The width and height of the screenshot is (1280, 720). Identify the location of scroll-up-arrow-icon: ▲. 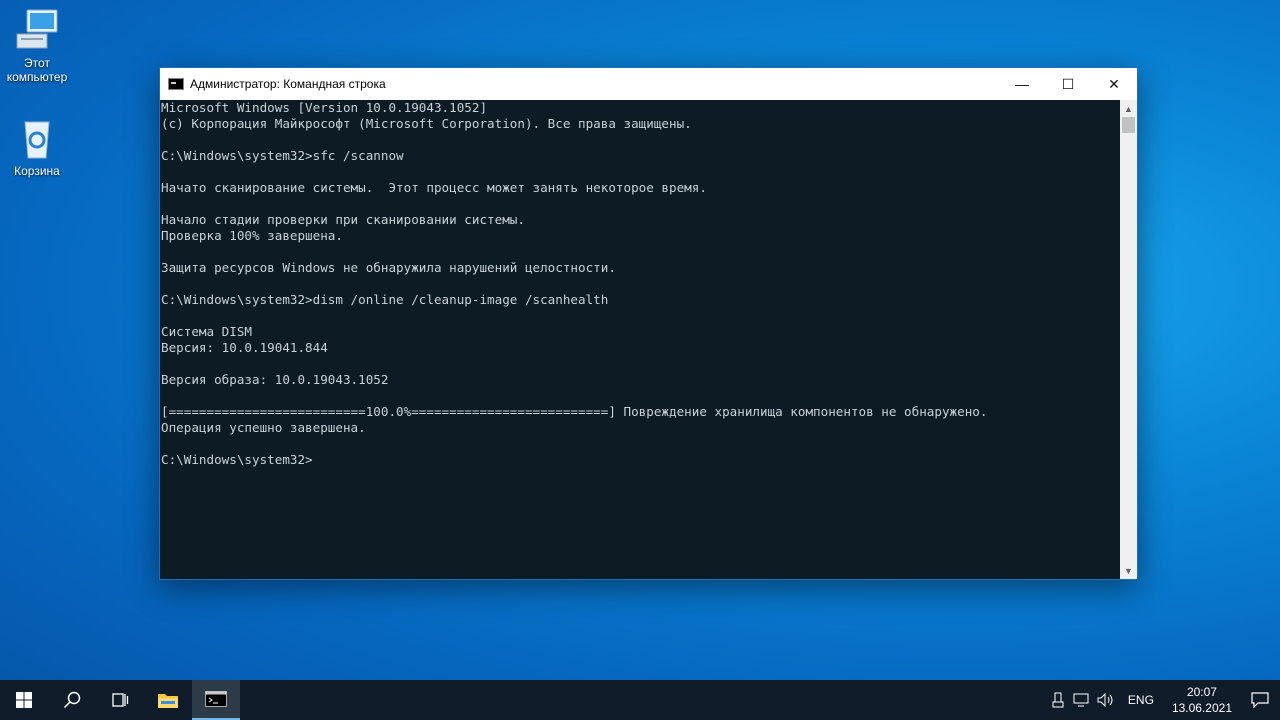
(1128, 108).